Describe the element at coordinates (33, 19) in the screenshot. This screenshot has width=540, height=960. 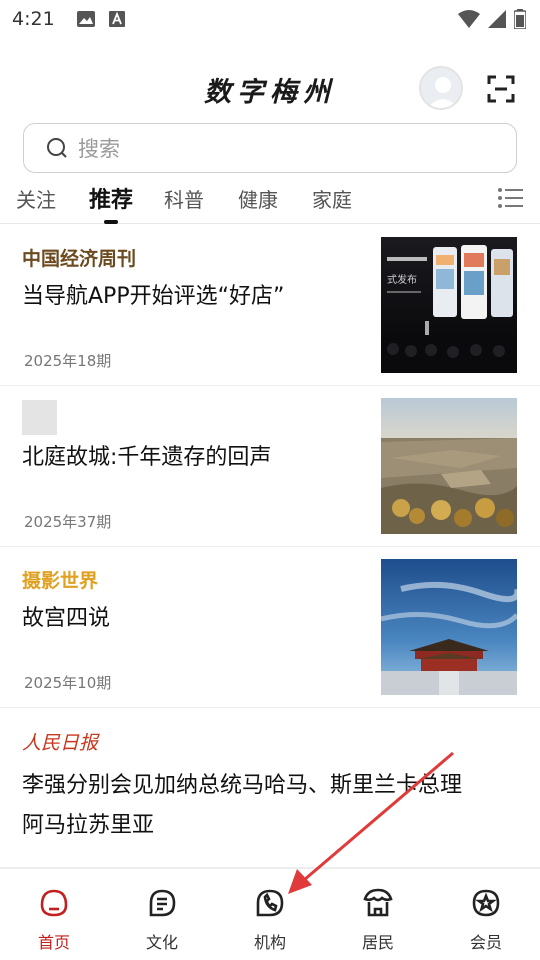
I see `status-time: 4:21` at that location.